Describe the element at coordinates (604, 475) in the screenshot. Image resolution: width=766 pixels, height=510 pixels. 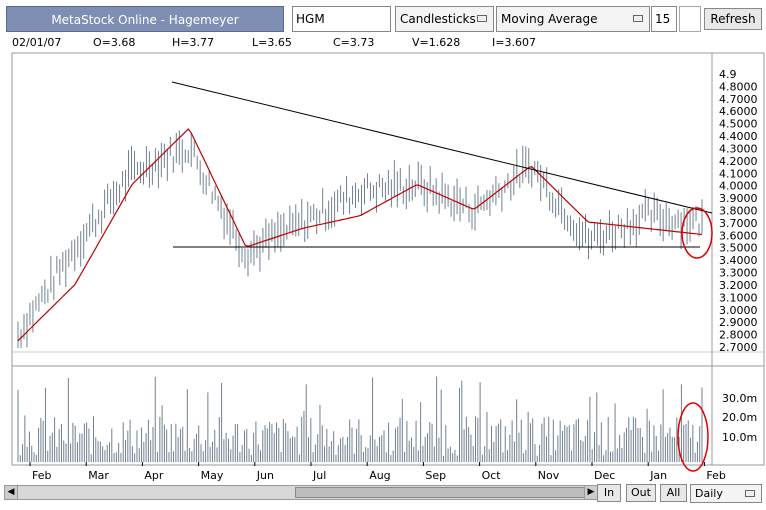
I see `x-tick-label: Dec` at that location.